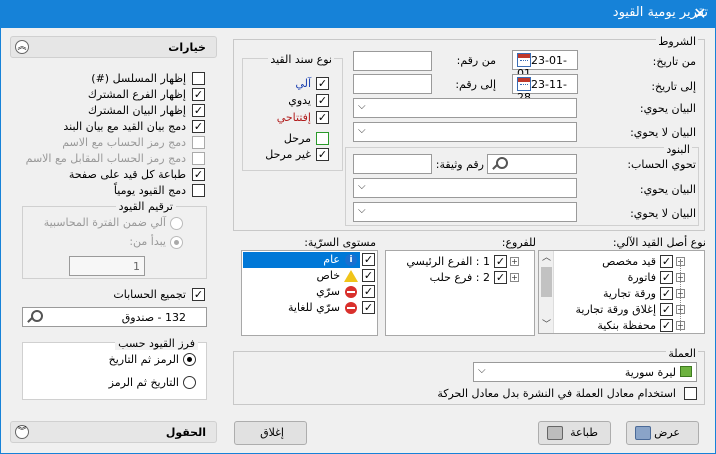  What do you see at coordinates (465, 212) in the screenshot?
I see `lines-not-contains-combo: ⌵` at bounding box center [465, 212].